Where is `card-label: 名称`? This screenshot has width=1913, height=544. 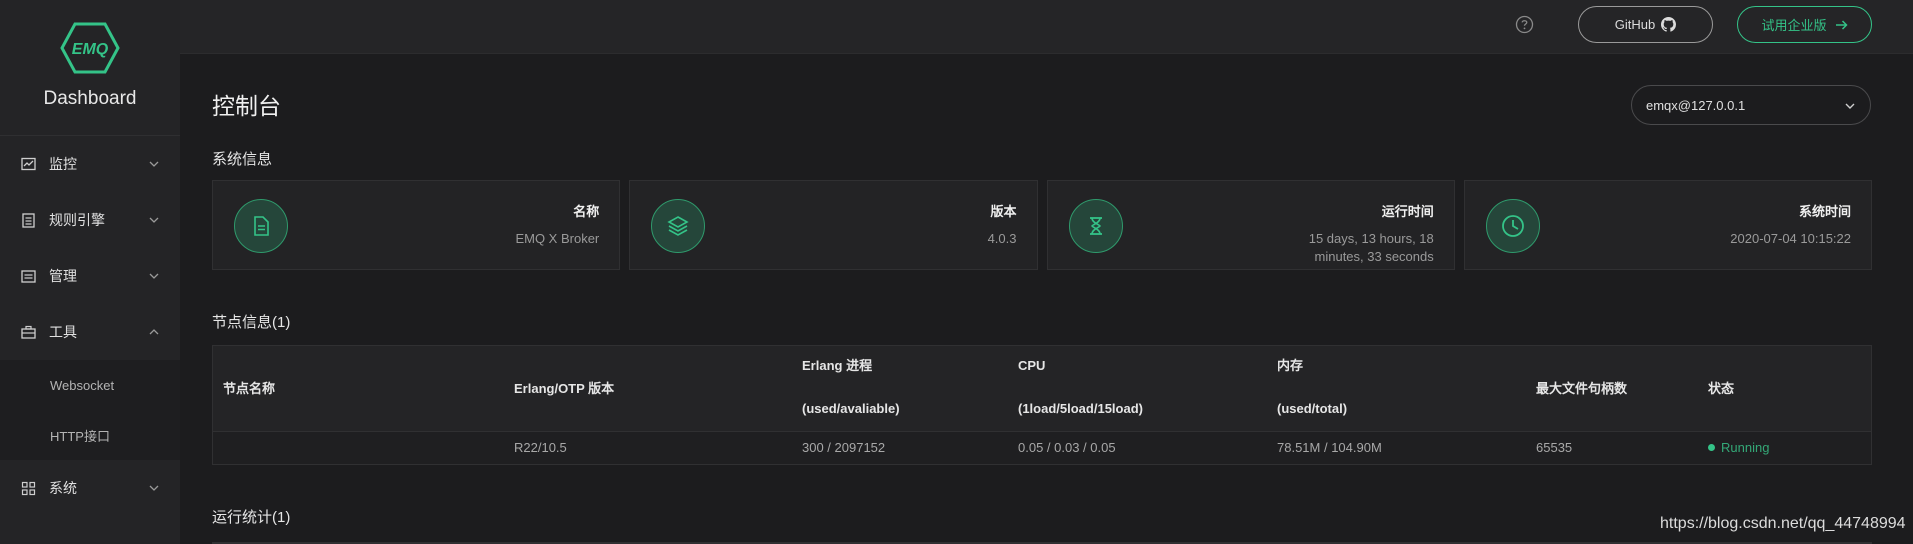 card-label: 名称 is located at coordinates (586, 211).